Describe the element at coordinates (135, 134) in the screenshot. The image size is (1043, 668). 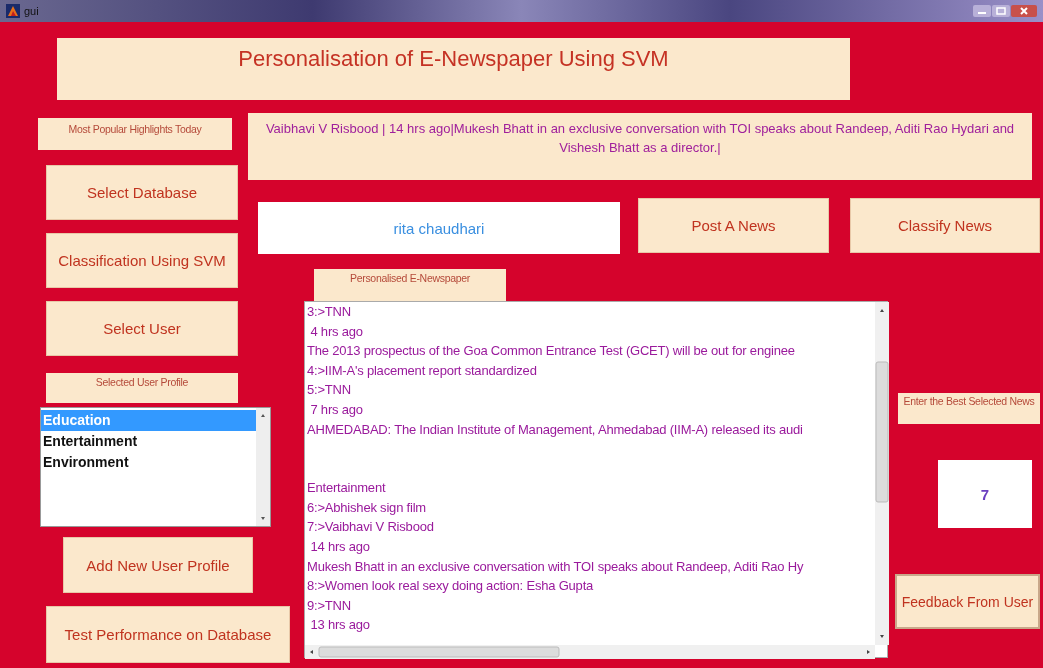
I see `highlights-label: Most Popular Highlights Today` at that location.